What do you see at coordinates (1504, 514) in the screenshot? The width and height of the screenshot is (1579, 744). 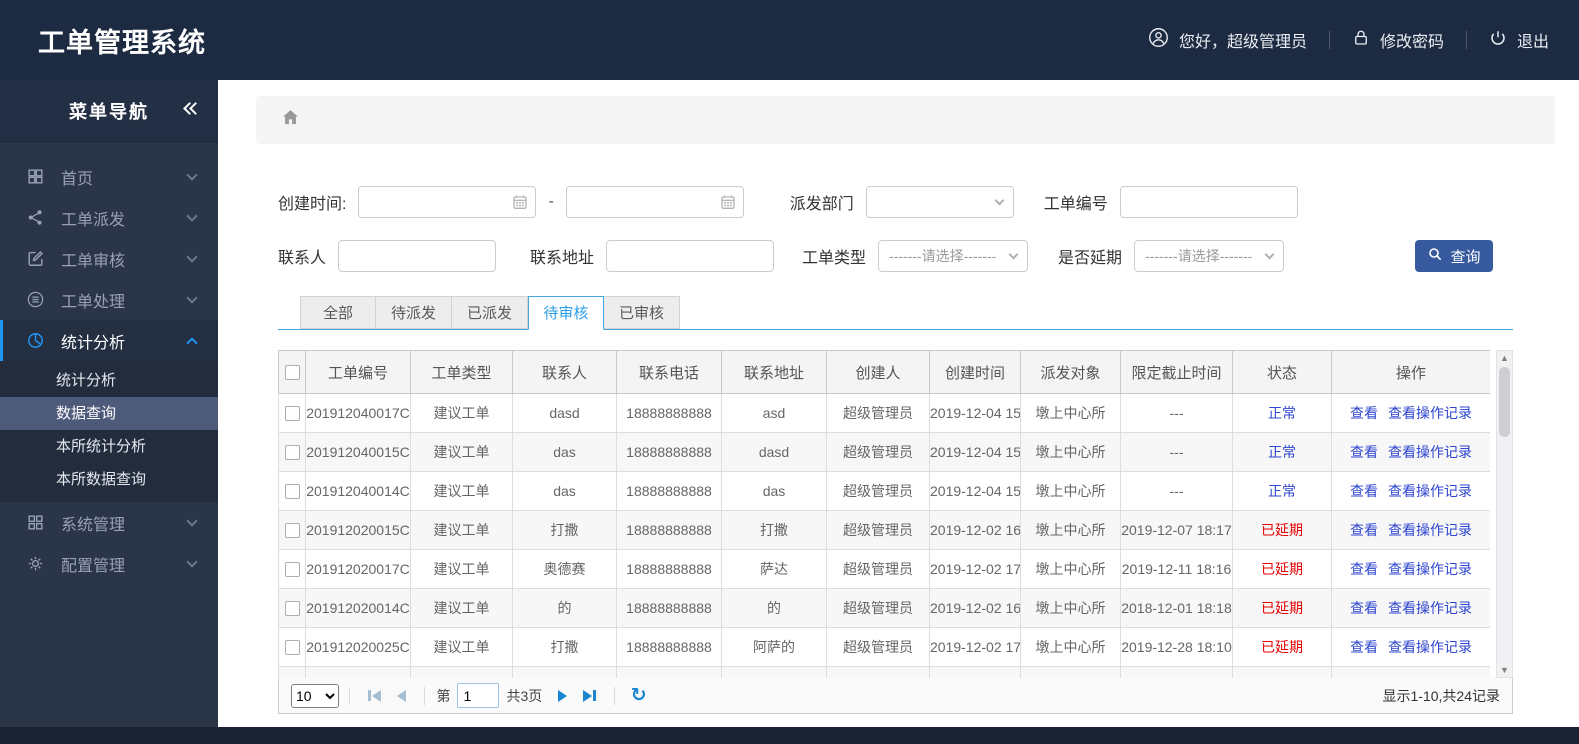 I see `table-scrollbar: ▲ ▼` at bounding box center [1504, 514].